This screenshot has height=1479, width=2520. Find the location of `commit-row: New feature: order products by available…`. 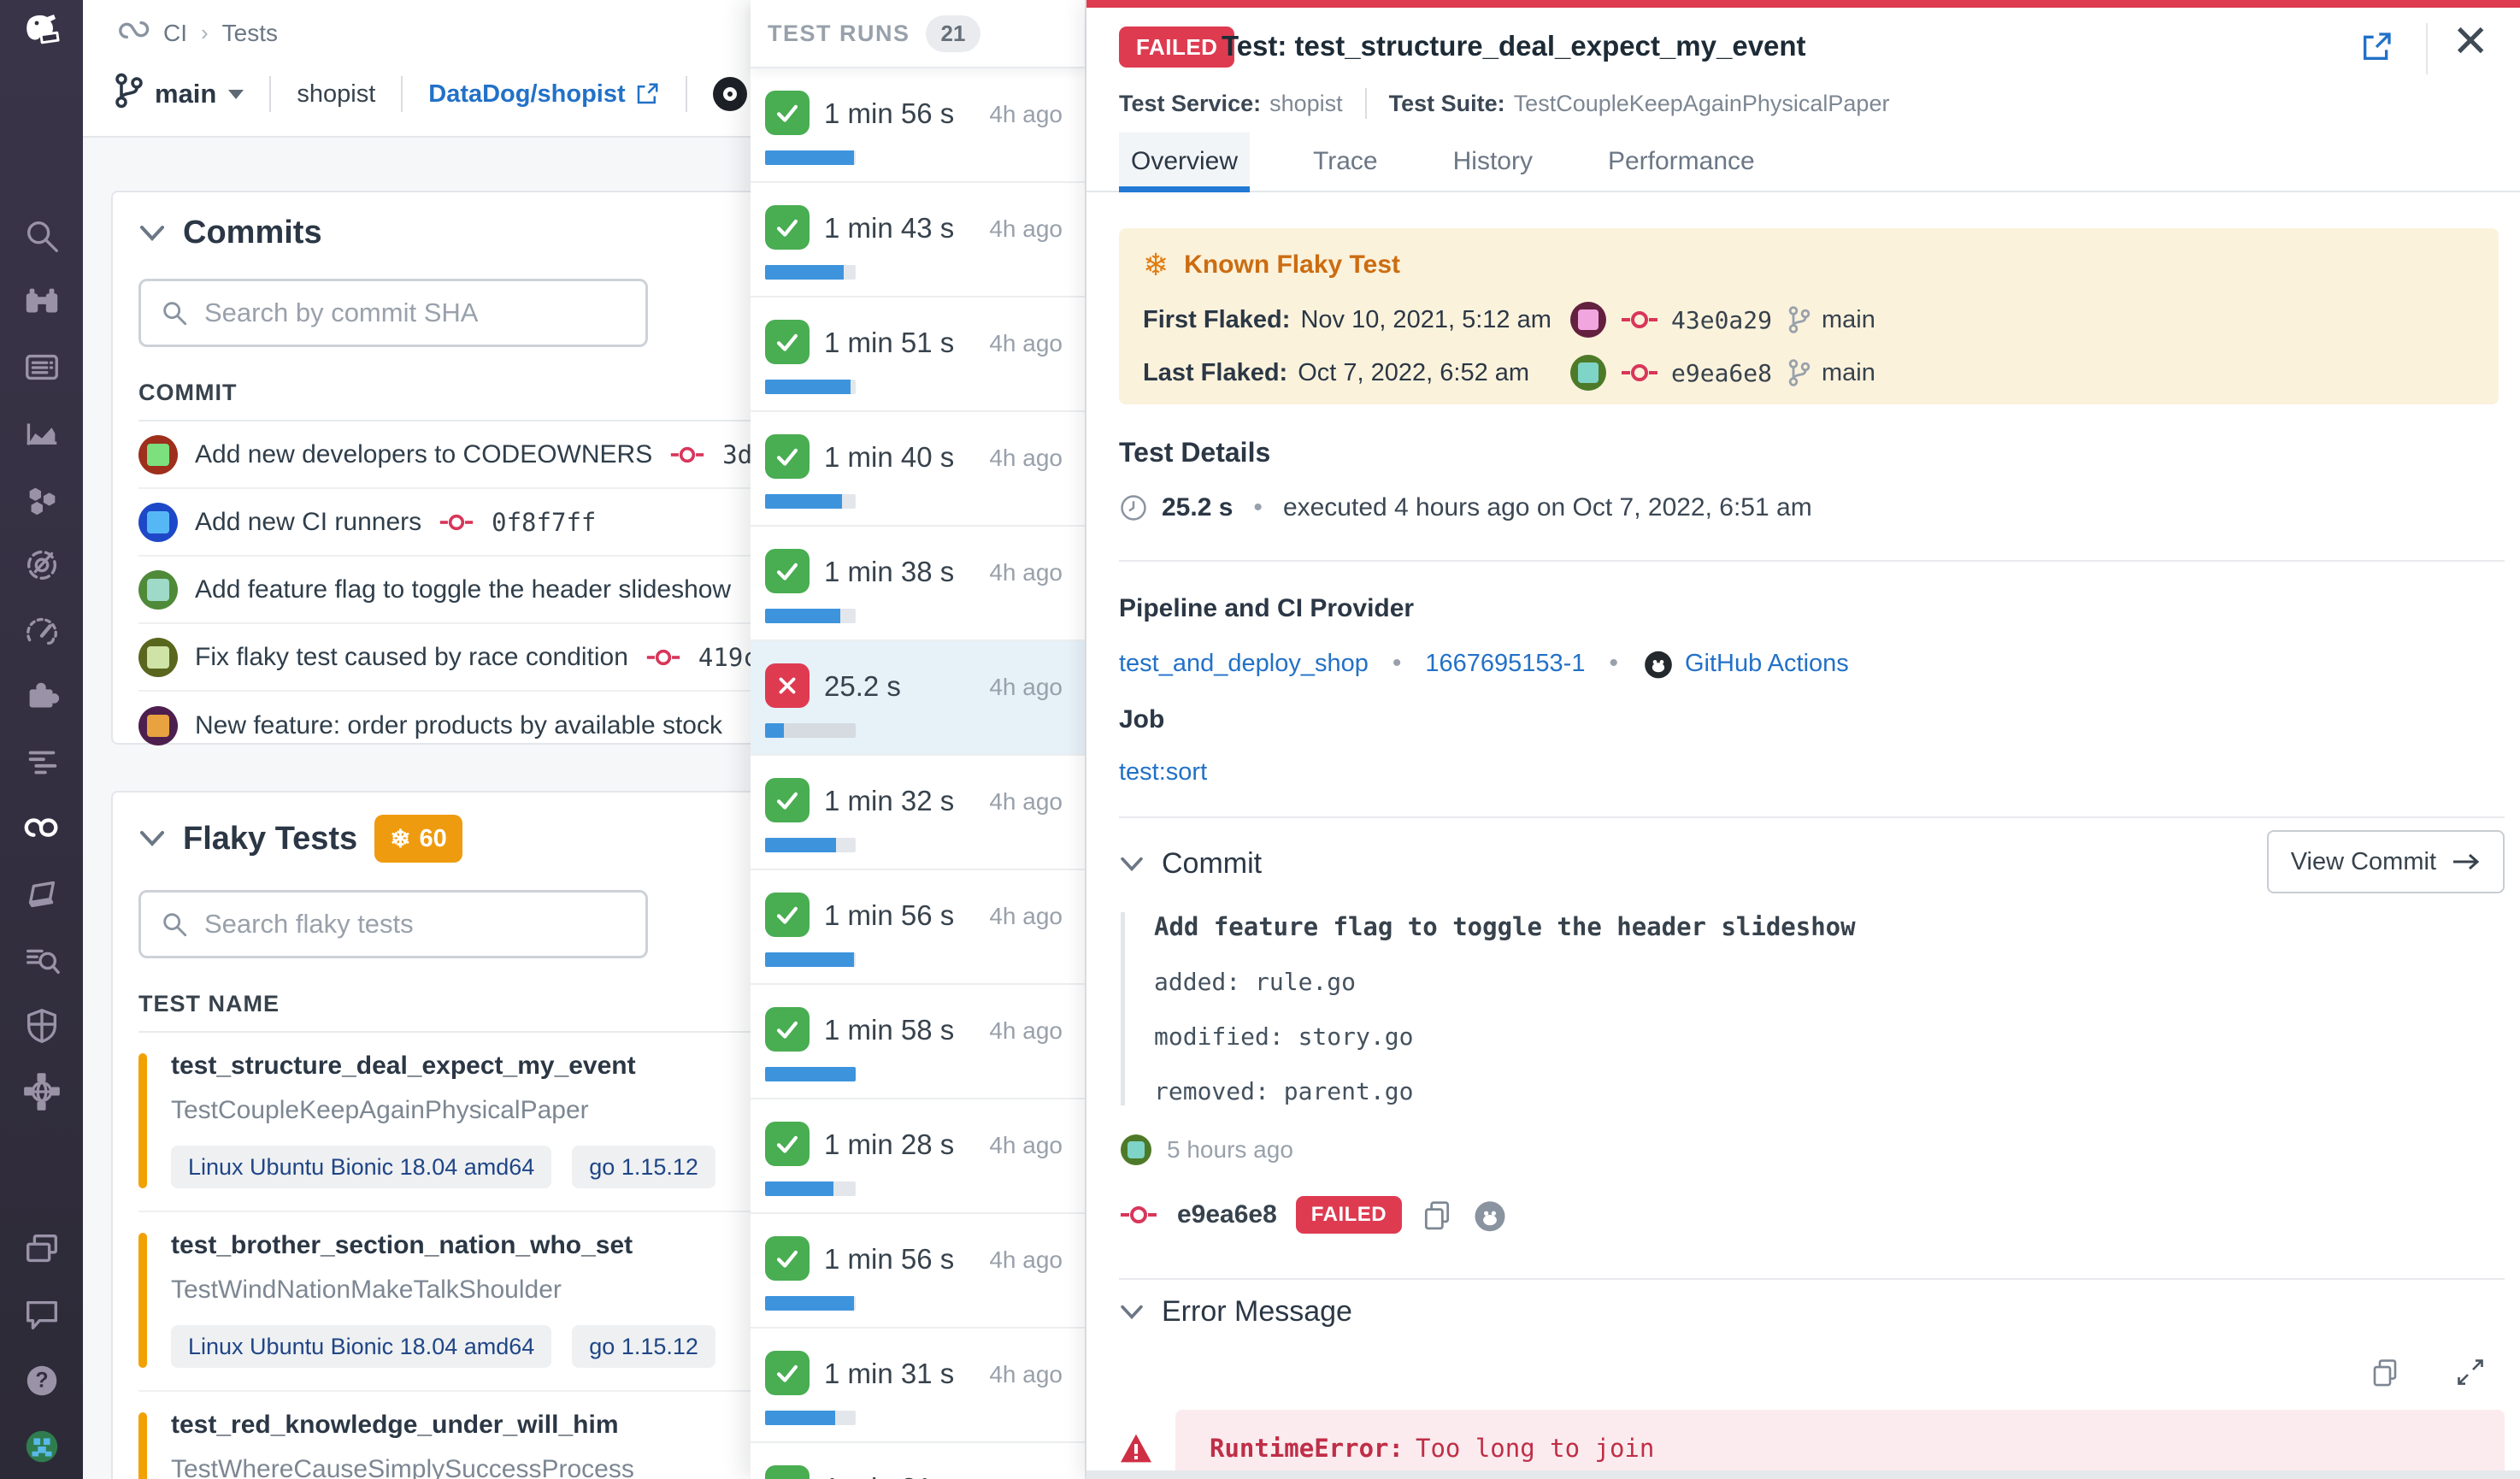

commit-row: New feature: order products by available… is located at coordinates (467, 725).